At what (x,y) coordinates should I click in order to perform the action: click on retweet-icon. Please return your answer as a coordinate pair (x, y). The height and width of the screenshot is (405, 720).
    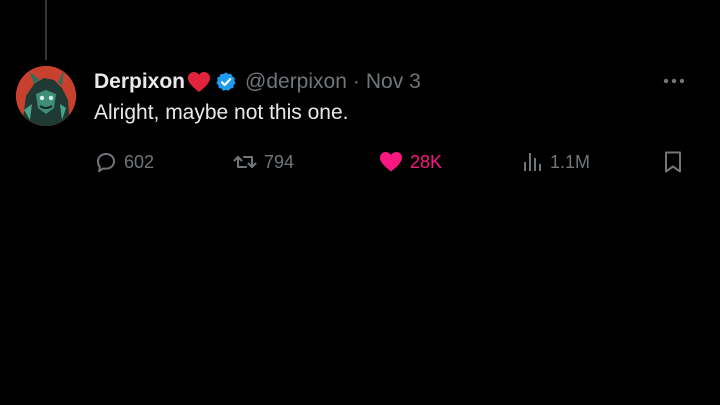
    Looking at the image, I should click on (245, 162).